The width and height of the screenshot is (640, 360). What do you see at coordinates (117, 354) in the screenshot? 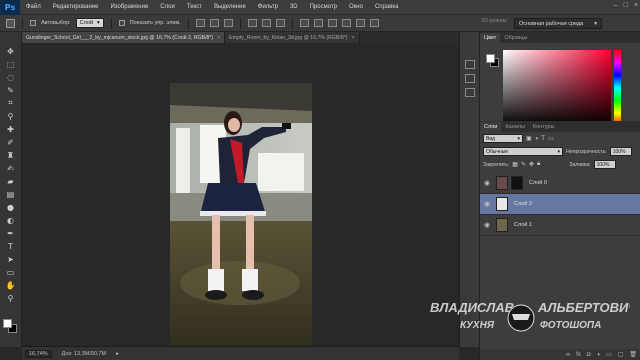
I see `chevron-right-icon: ▸` at bounding box center [117, 354].